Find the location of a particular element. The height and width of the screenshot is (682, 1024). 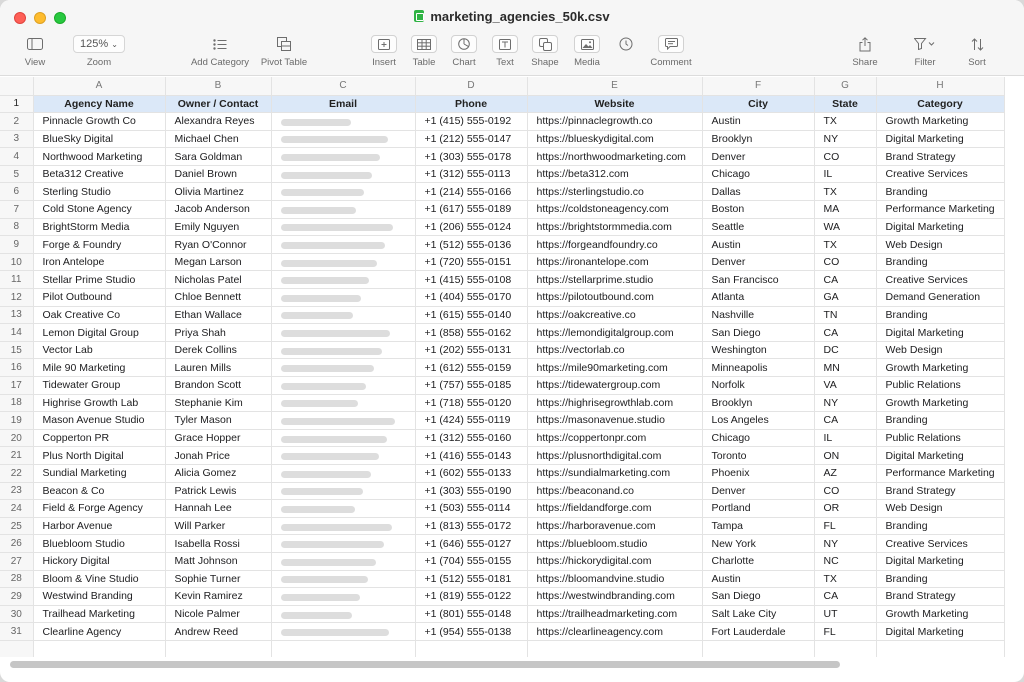

cell-a: Trailhead Marketing is located at coordinates (99, 614).